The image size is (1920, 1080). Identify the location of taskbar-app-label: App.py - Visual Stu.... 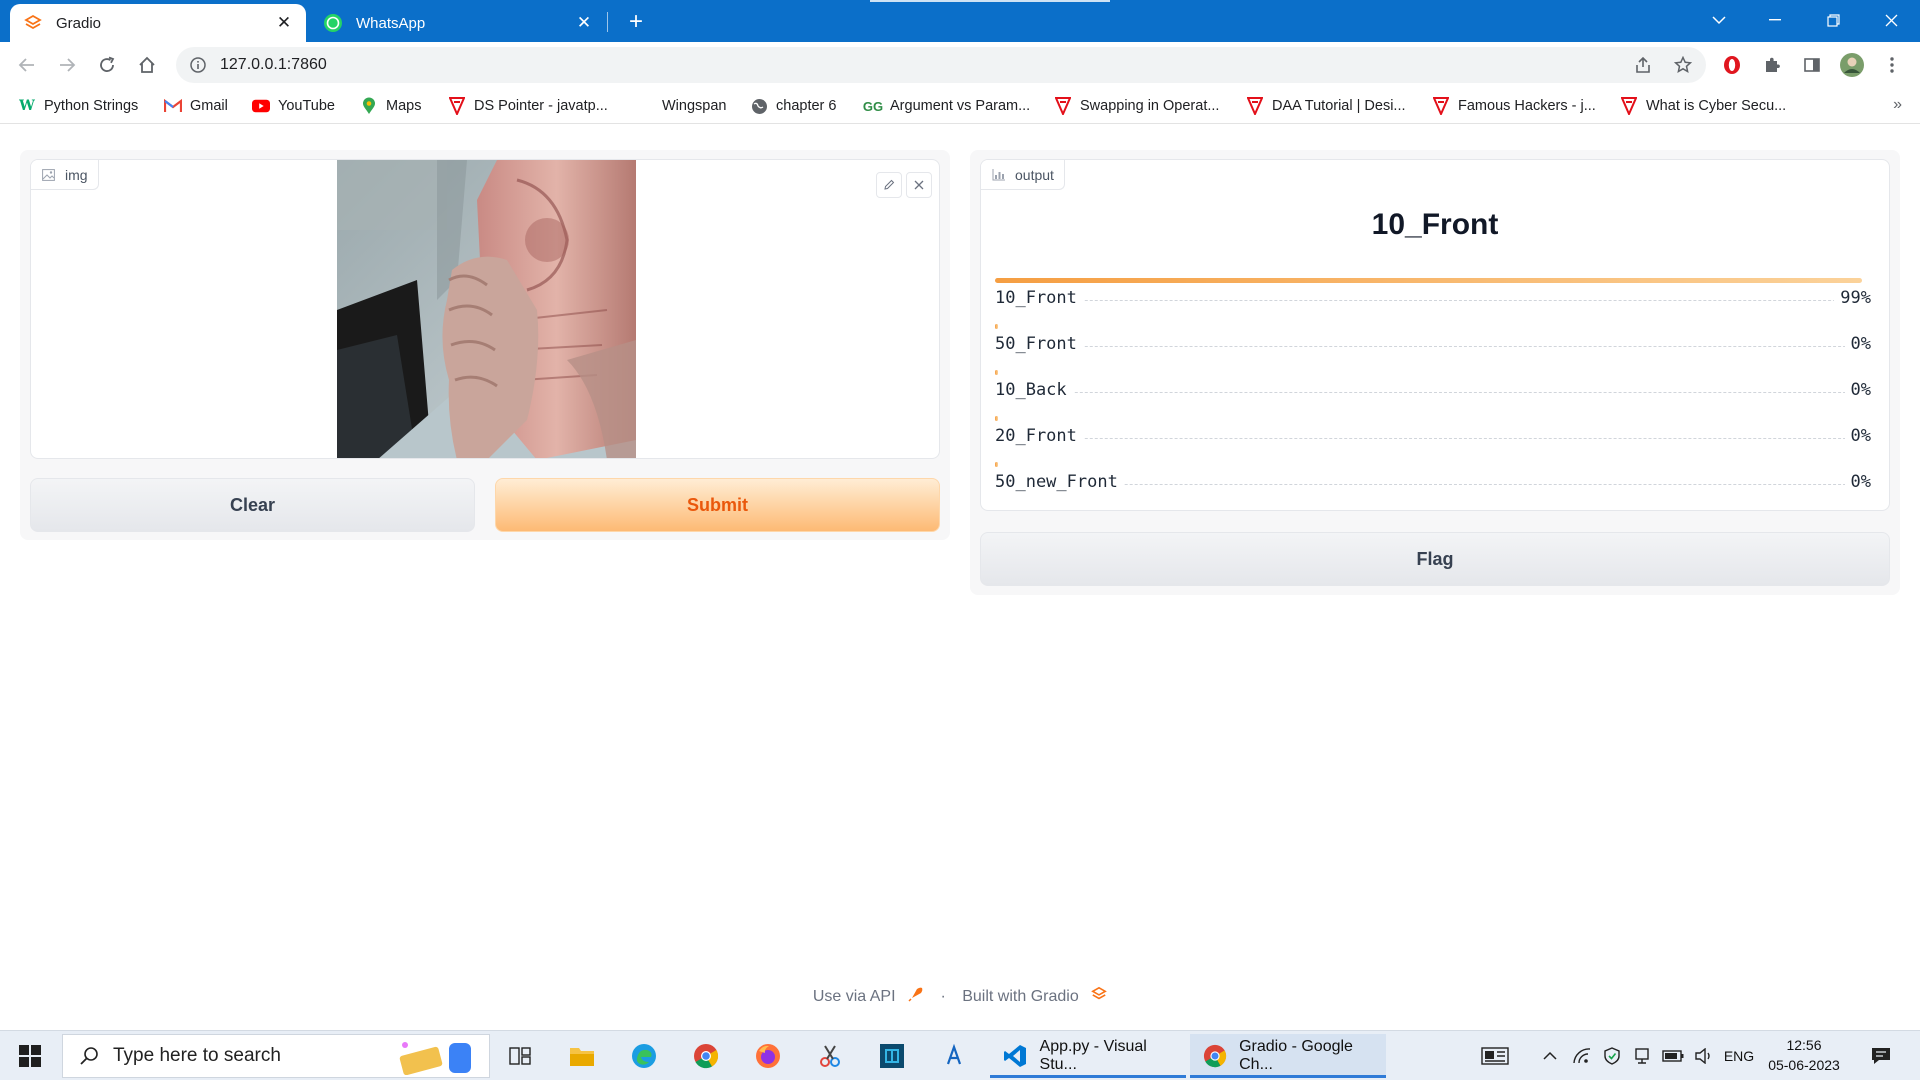
(1093, 1055).